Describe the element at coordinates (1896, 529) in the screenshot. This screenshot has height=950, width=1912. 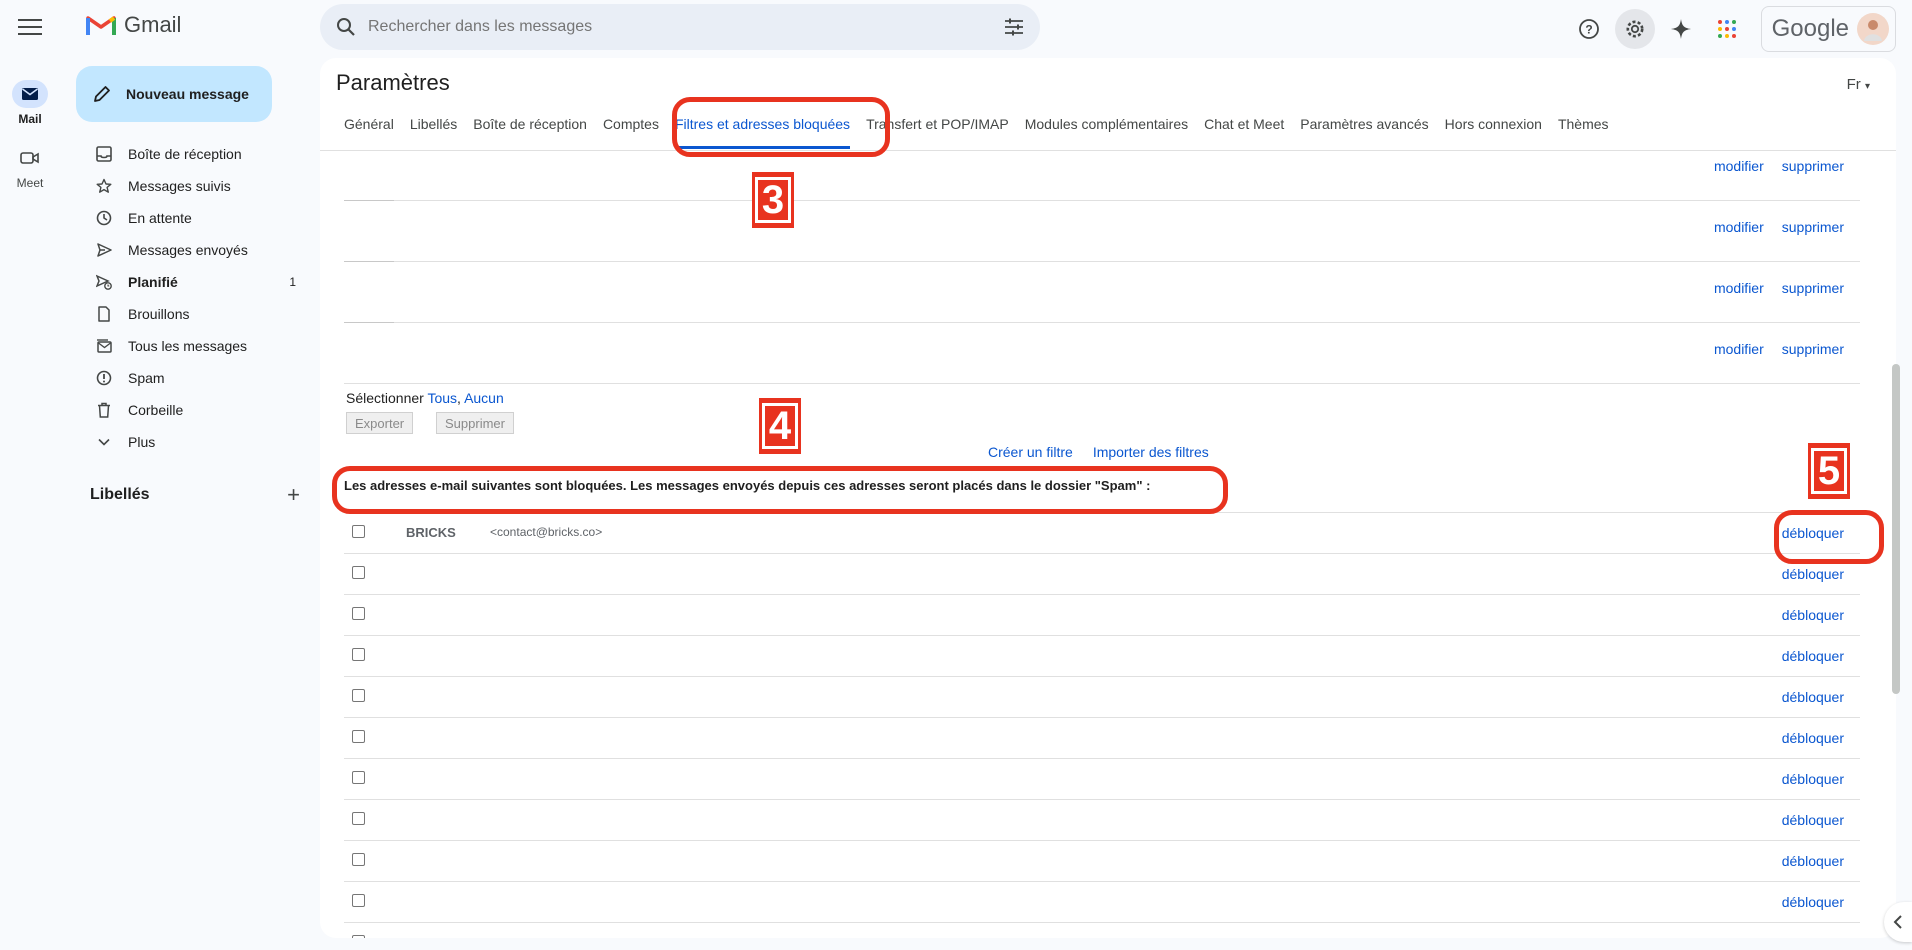
I see `scrollbar` at that location.